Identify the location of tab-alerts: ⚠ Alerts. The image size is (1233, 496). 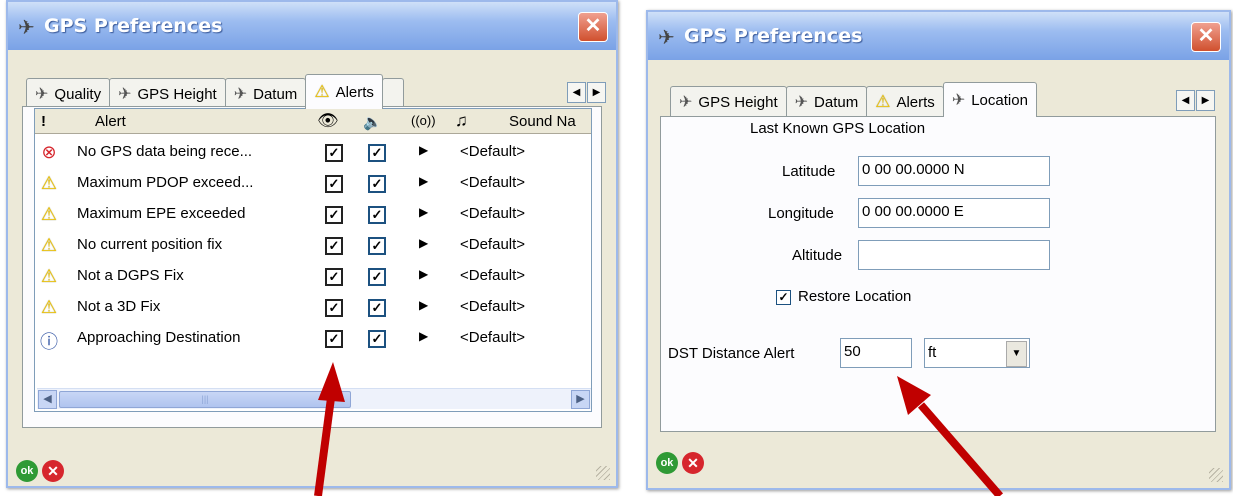
(344, 91).